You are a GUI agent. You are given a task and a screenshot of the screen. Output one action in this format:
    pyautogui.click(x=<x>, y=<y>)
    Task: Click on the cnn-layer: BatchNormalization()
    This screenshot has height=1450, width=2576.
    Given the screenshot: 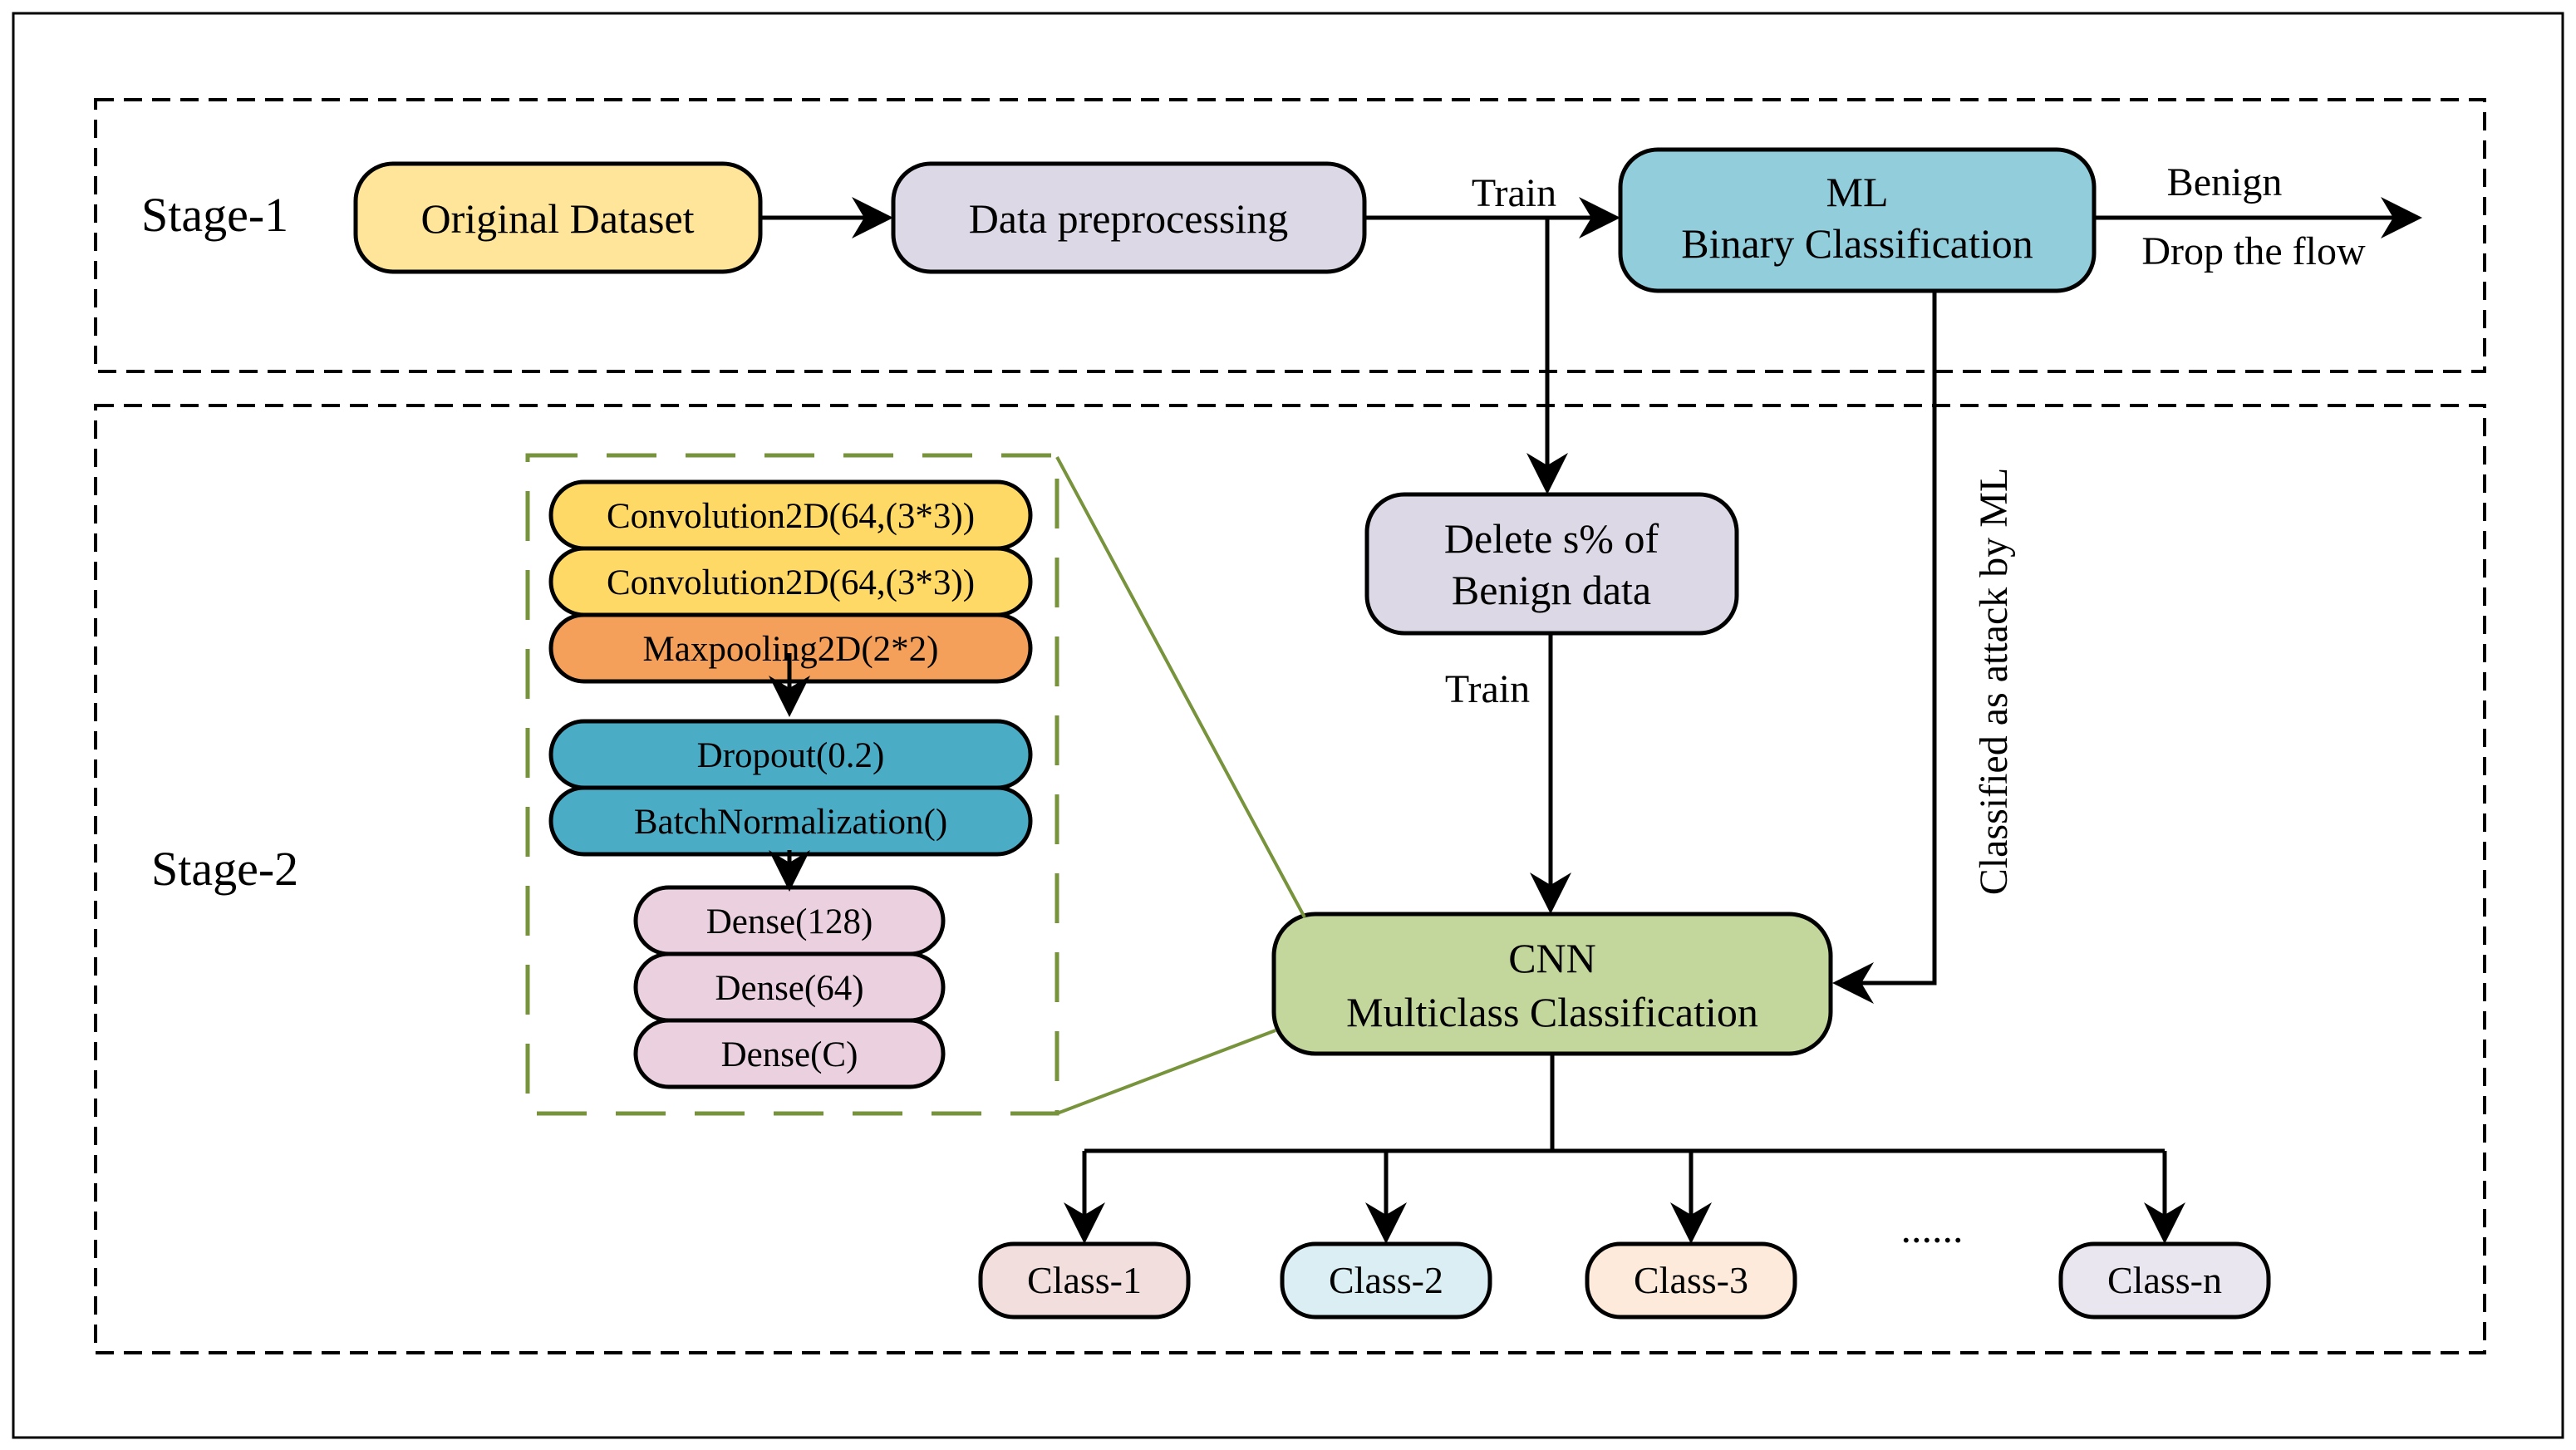 What is the action you would take?
    pyautogui.click(x=790, y=821)
    